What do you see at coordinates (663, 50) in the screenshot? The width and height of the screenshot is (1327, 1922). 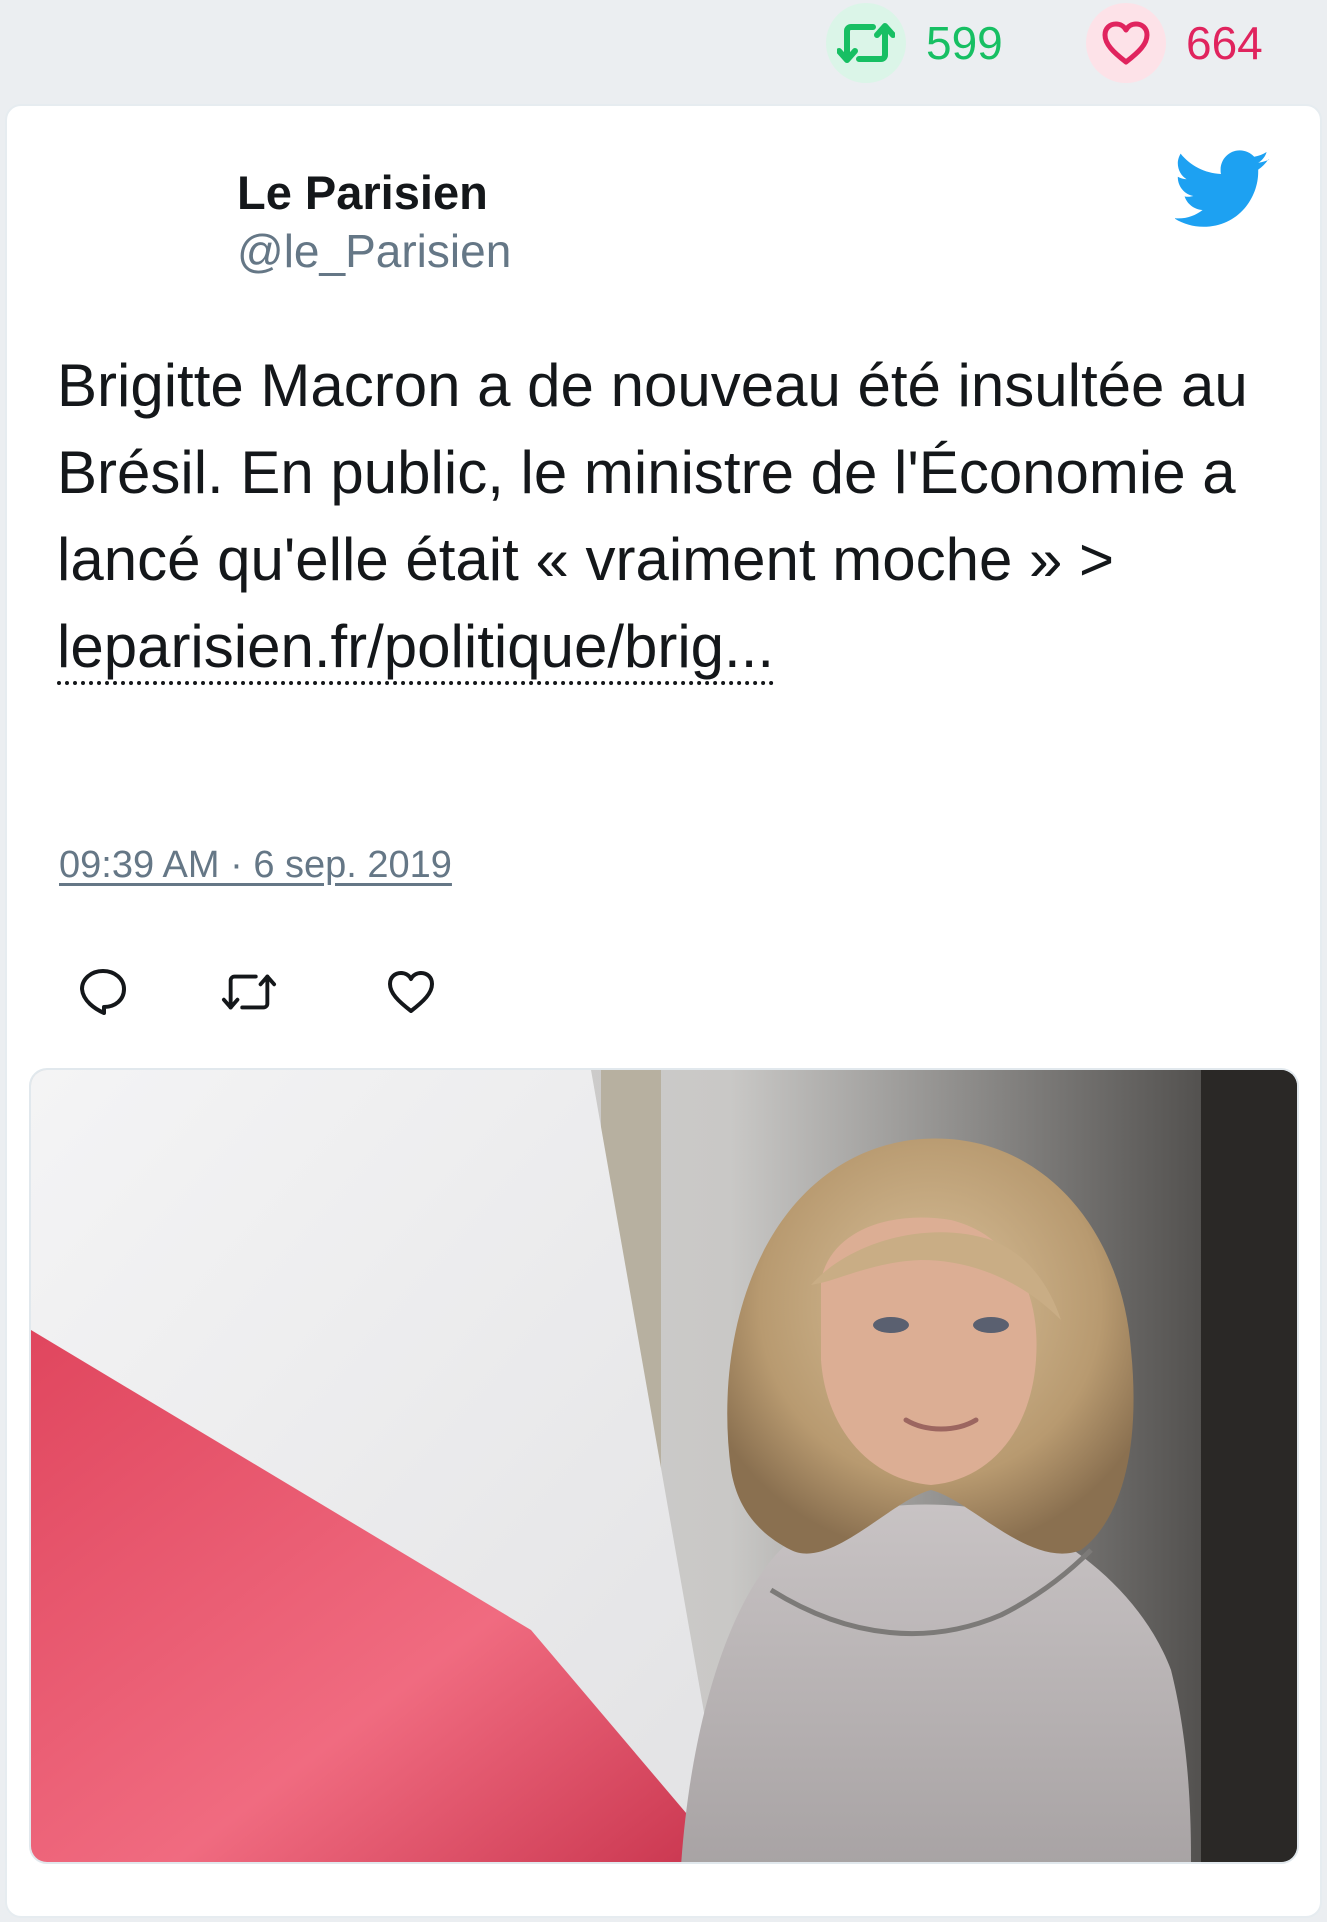 I see `engagement-stats: 599 664` at bounding box center [663, 50].